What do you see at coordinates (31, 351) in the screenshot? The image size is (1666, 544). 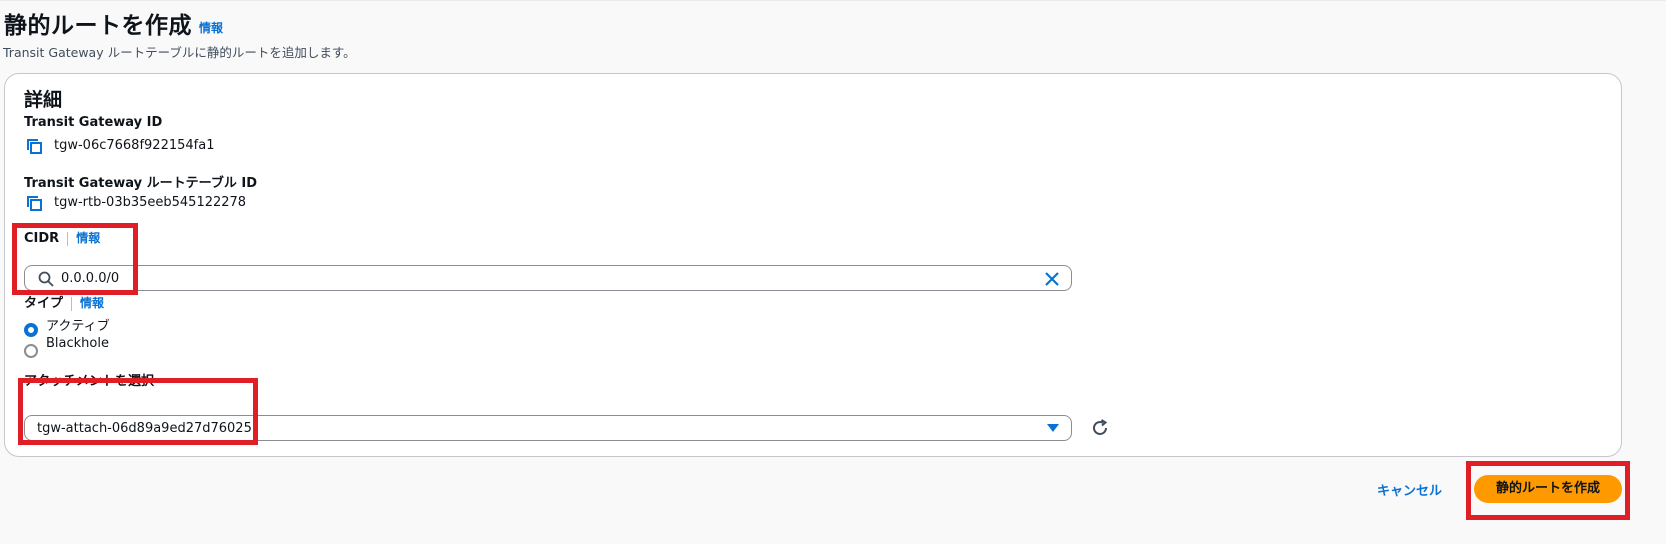 I see `radio-blackhole` at bounding box center [31, 351].